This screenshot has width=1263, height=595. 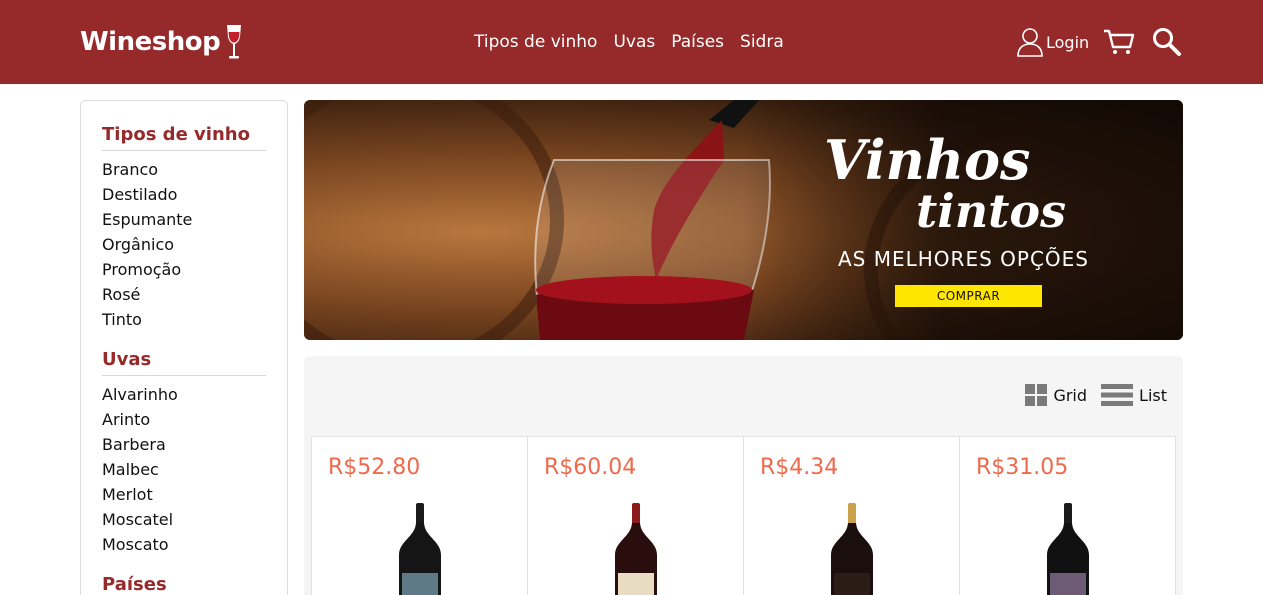 What do you see at coordinates (1030, 42) in the screenshot?
I see `user-icon` at bounding box center [1030, 42].